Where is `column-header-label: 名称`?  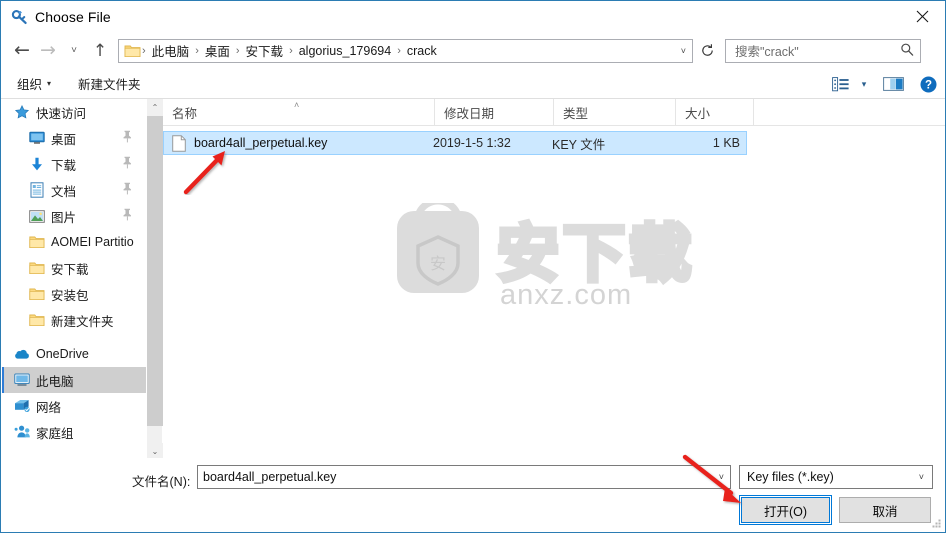
column-header-label: 名称 is located at coordinates (185, 113).